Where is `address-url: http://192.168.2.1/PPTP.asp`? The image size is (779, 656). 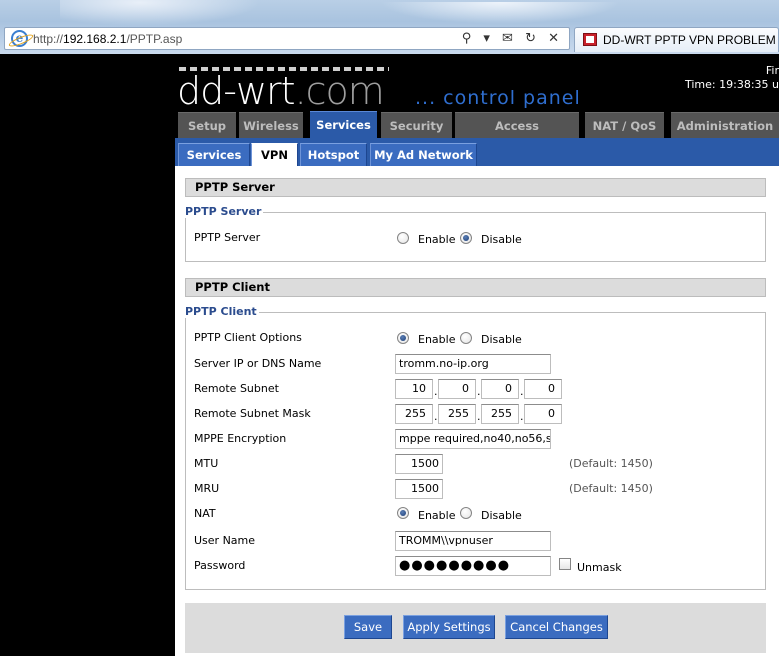
address-url: http://192.168.2.1/PPTP.asp is located at coordinates (107, 39).